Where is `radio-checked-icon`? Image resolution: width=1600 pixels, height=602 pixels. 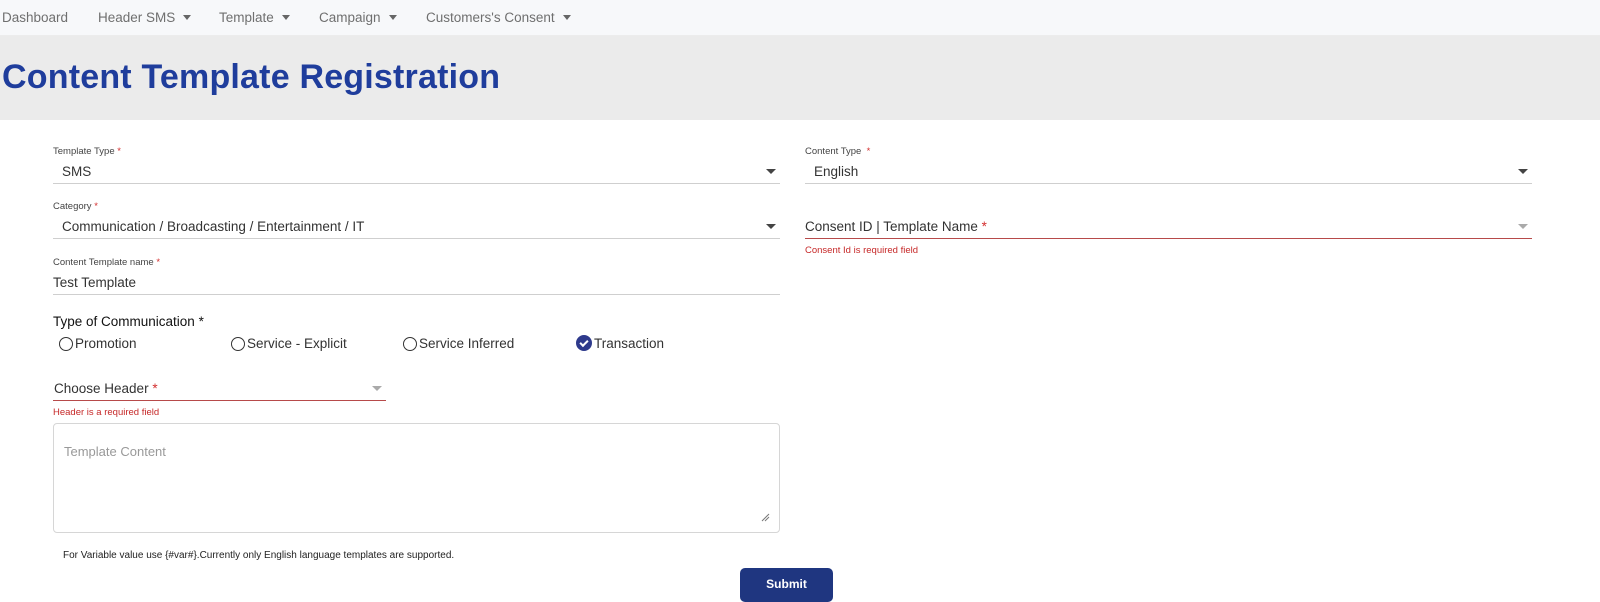
radio-checked-icon is located at coordinates (584, 343).